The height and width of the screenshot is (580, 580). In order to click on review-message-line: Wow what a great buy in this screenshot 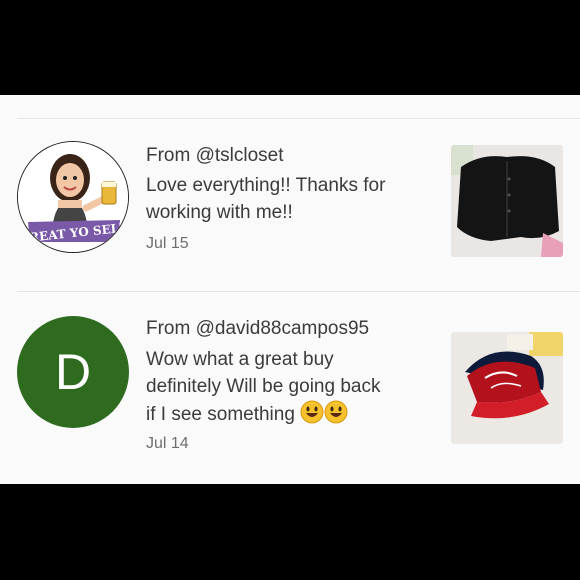, I will do `click(240, 359)`.